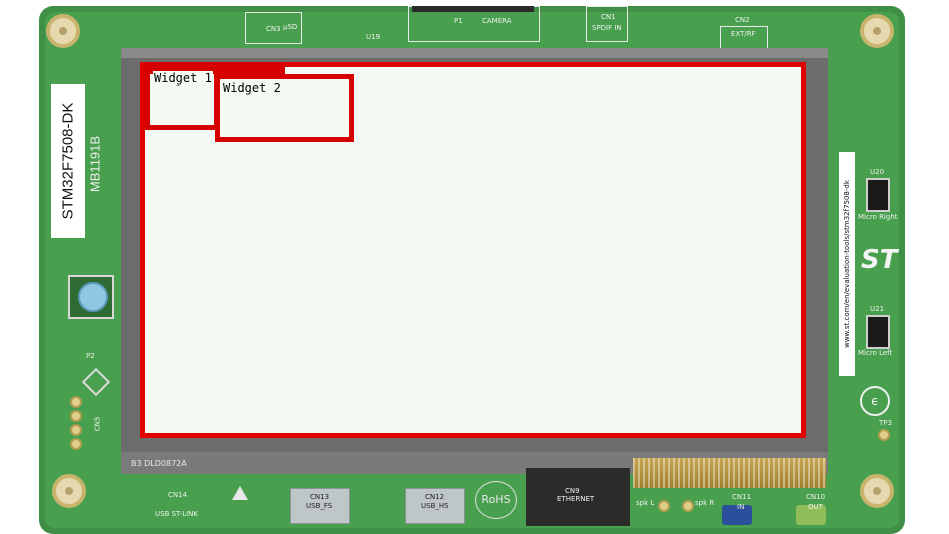 Image resolution: width=949 pixels, height=534 pixels. Describe the element at coordinates (875, 401) in the screenshot. I see `ce-mark-icon: ϵ` at that location.